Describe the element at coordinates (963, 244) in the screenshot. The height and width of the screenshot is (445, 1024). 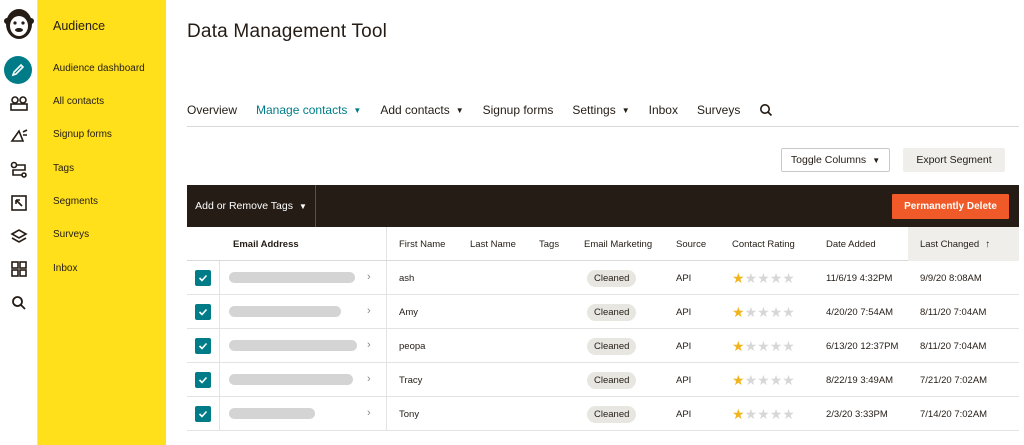
I see `col-last-changed: Last Changed ↑` at that location.